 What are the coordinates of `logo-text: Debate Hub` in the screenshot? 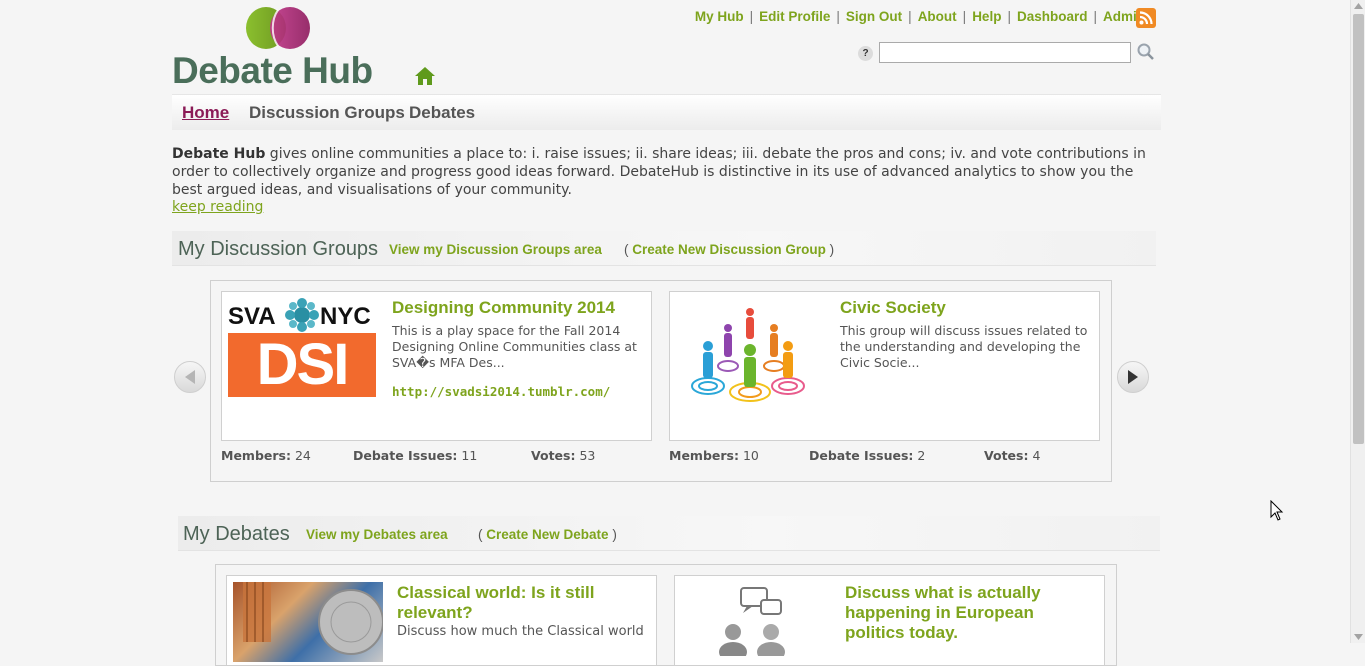 It's located at (272, 70).